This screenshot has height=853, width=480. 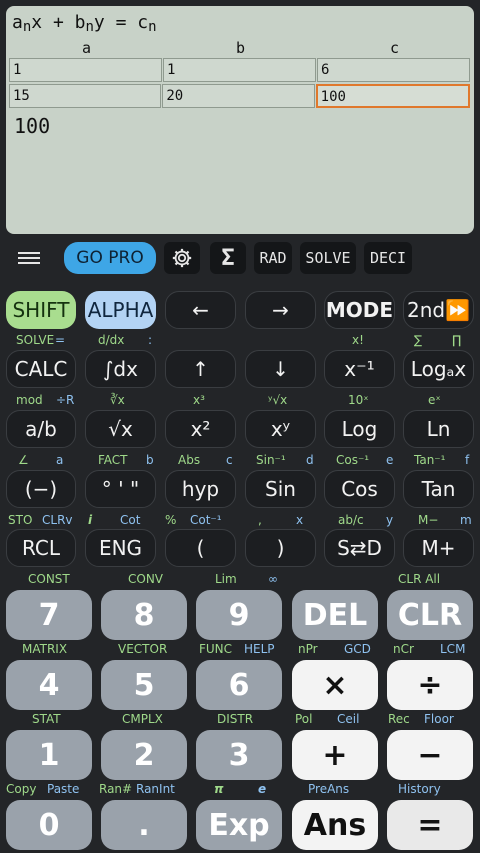 I want to click on cos-button: Cos, so click(x=359, y=489).